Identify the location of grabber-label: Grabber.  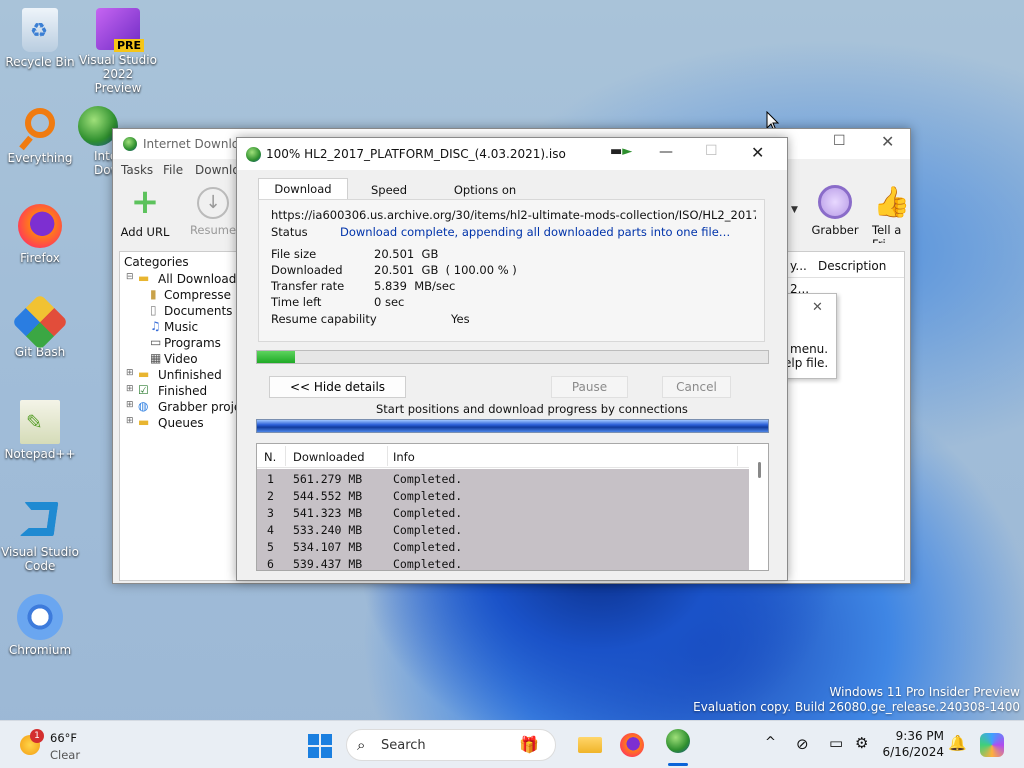
(835, 230).